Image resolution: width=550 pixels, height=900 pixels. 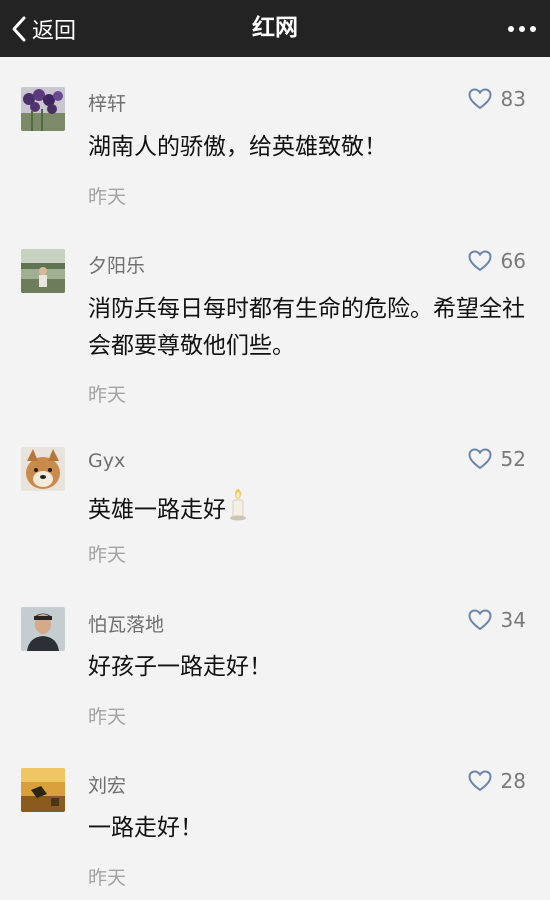 What do you see at coordinates (308, 509) in the screenshot?
I see `comment-text-row: 英雄一路走好` at bounding box center [308, 509].